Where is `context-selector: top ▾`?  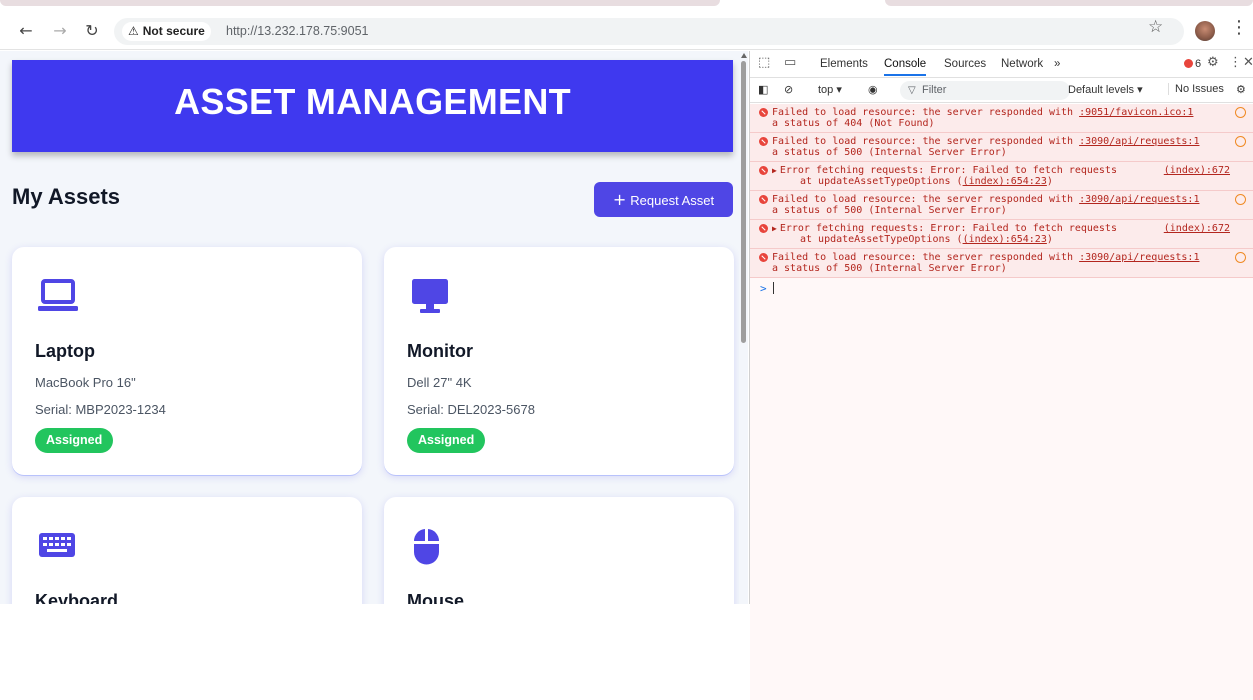 context-selector: top ▾ is located at coordinates (830, 89).